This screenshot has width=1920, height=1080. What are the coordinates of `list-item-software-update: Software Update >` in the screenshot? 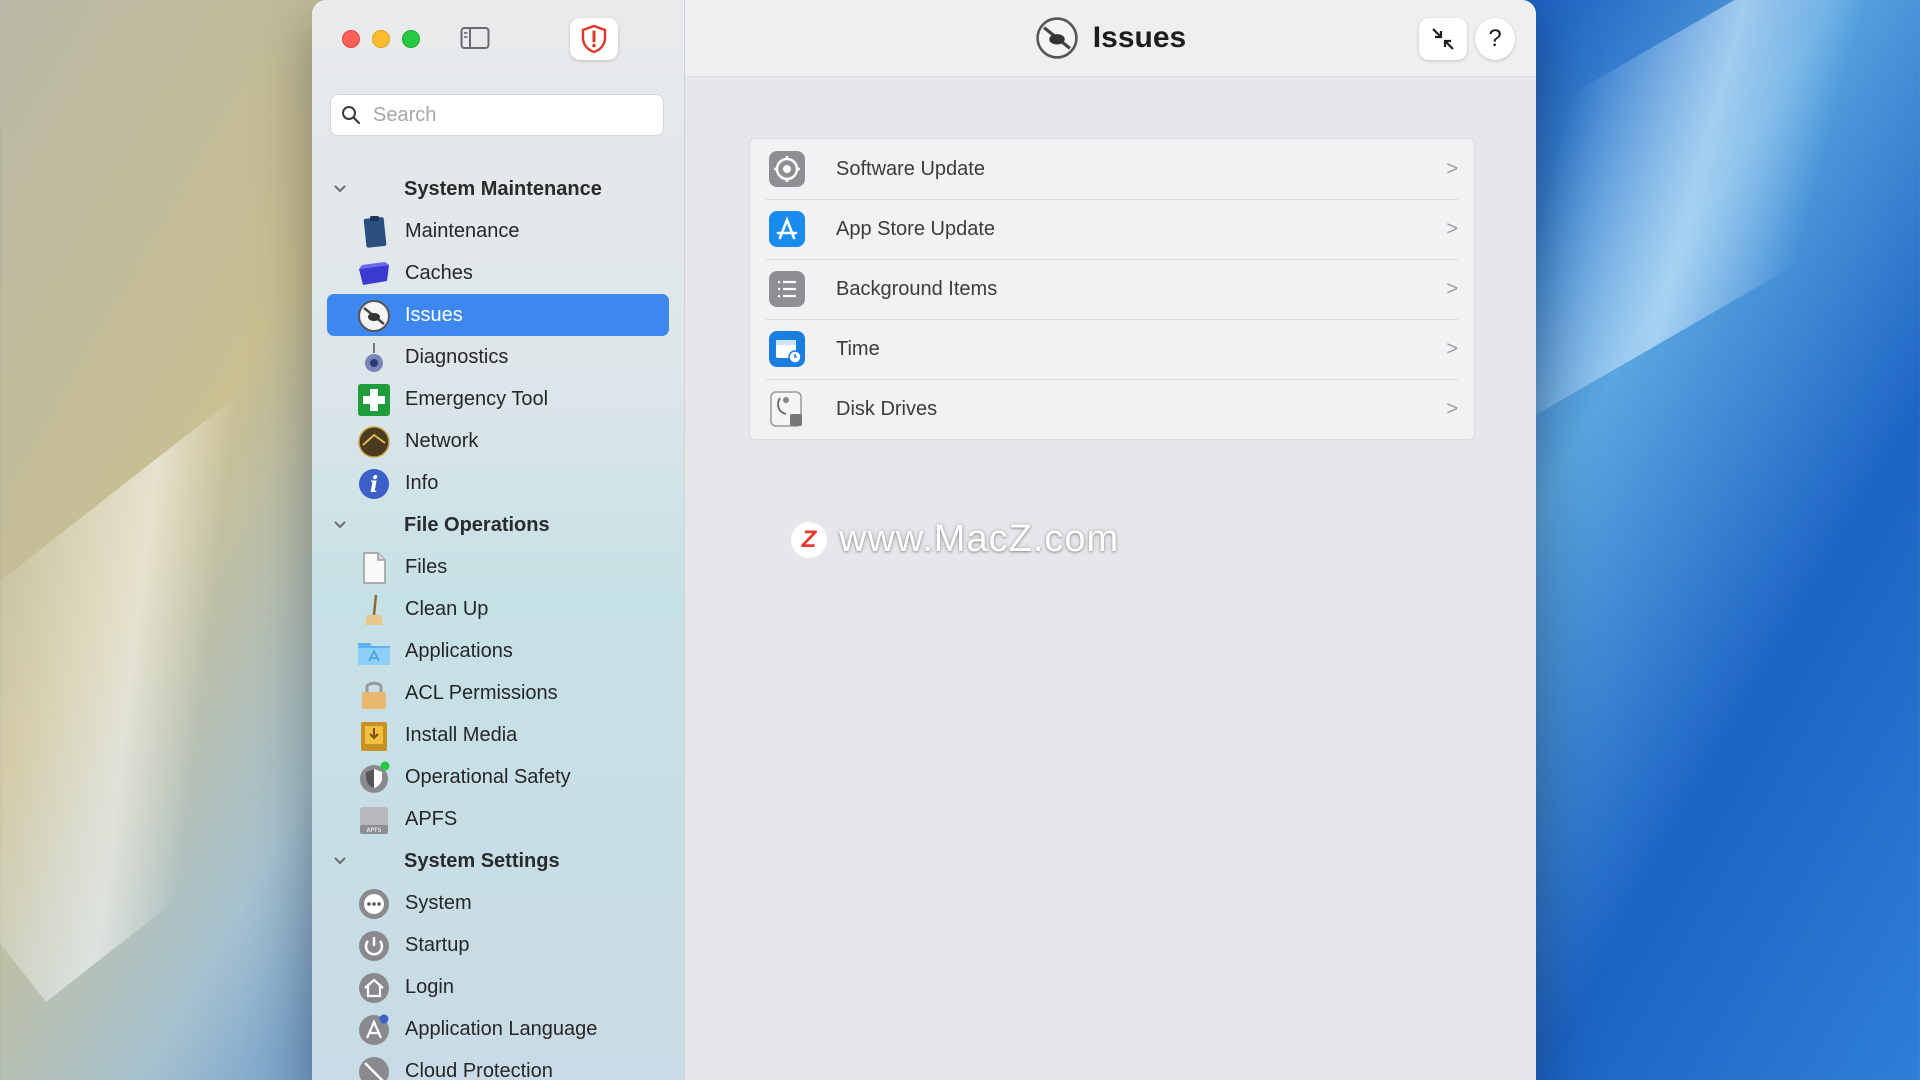 It's located at (1112, 169).